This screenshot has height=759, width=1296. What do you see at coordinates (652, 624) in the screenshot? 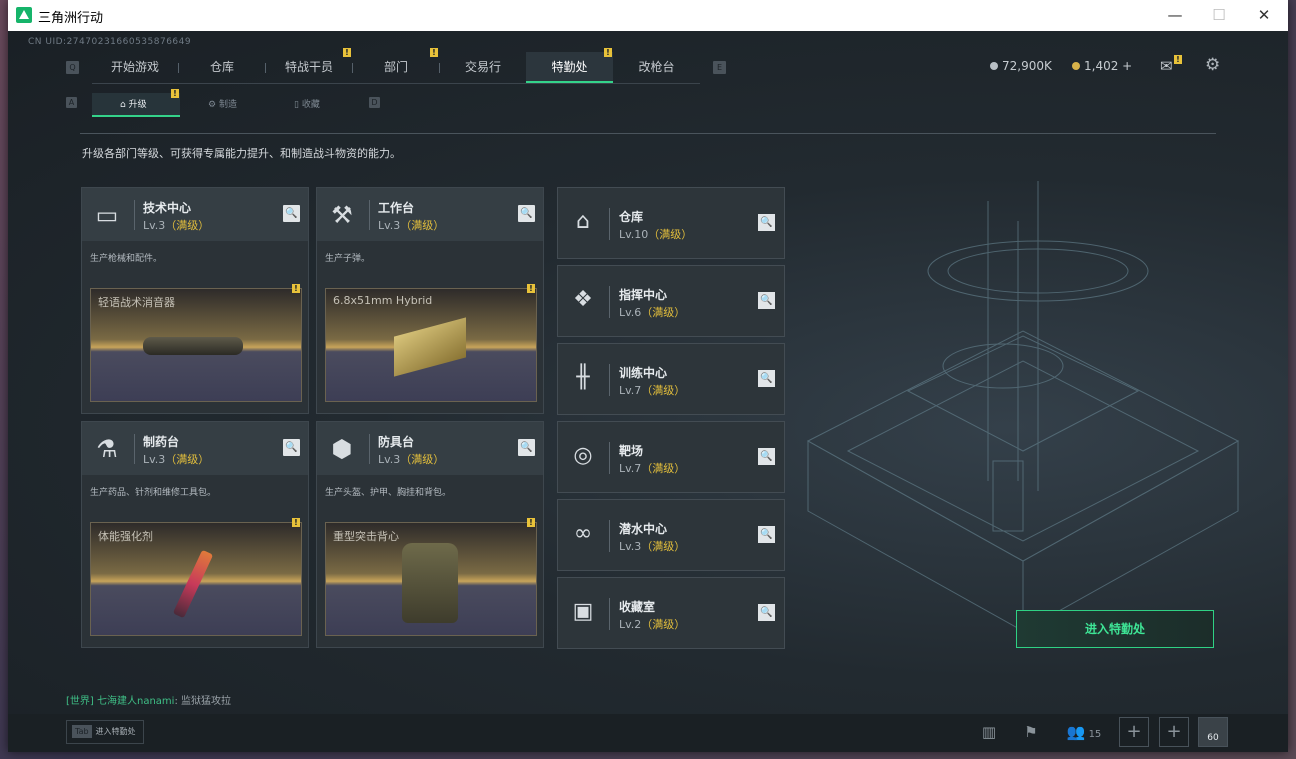
I see `facility-level: Lv.2（满级）` at bounding box center [652, 624].